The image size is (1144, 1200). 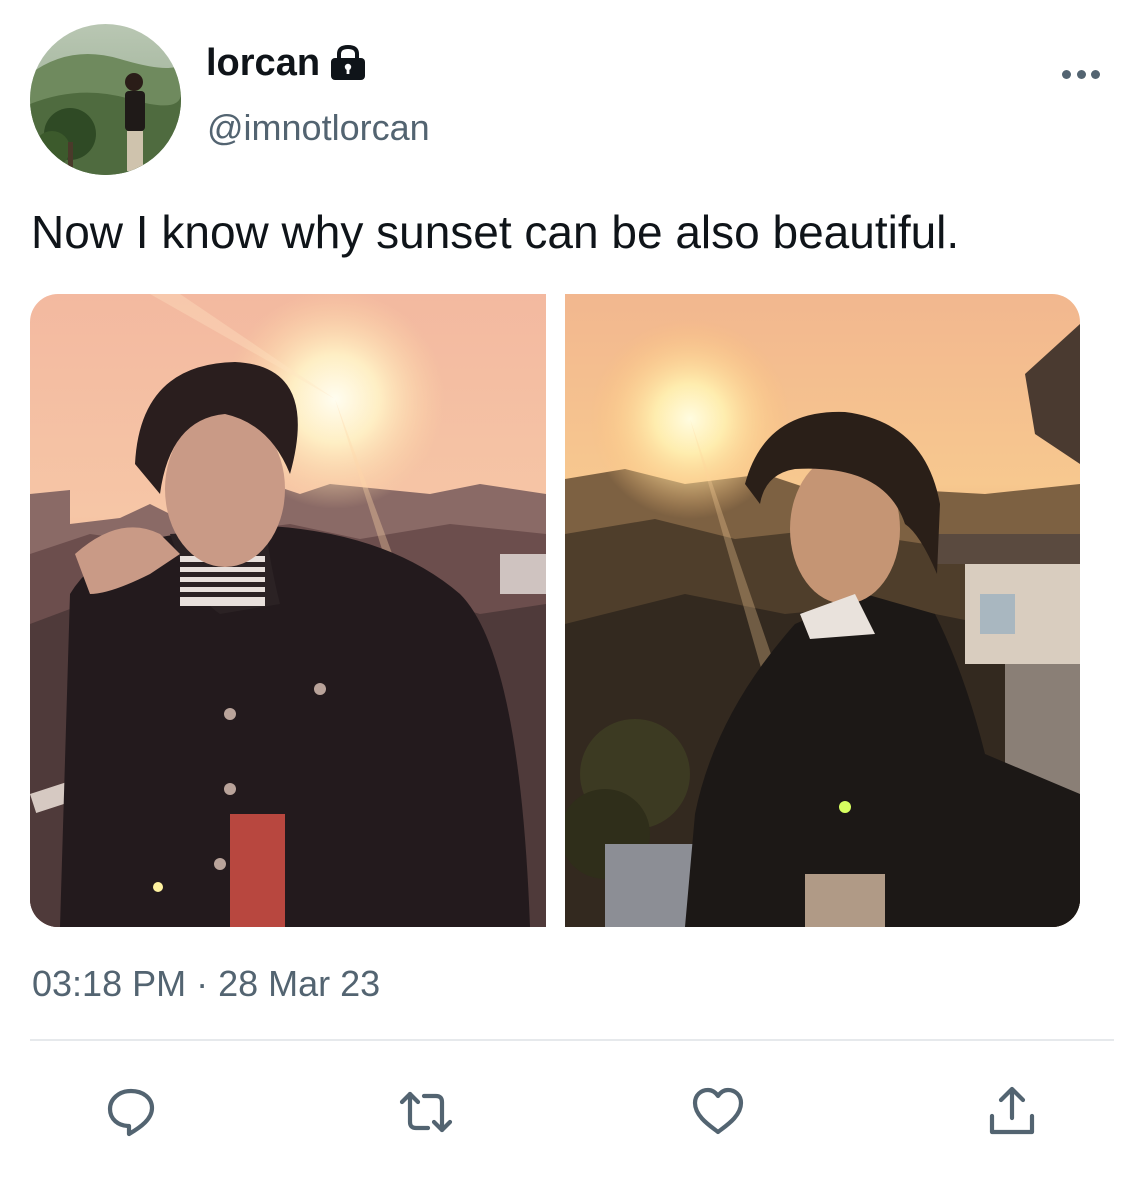 I want to click on tweet-timestamp: 03:18 PM · 28 Mar 23, so click(x=206, y=984).